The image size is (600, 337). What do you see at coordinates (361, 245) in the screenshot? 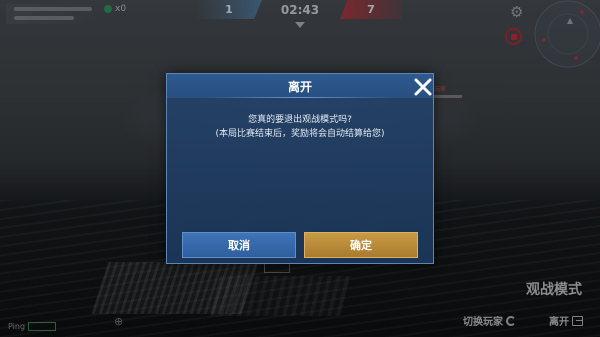
I see `confirm-button: 确定` at bounding box center [361, 245].